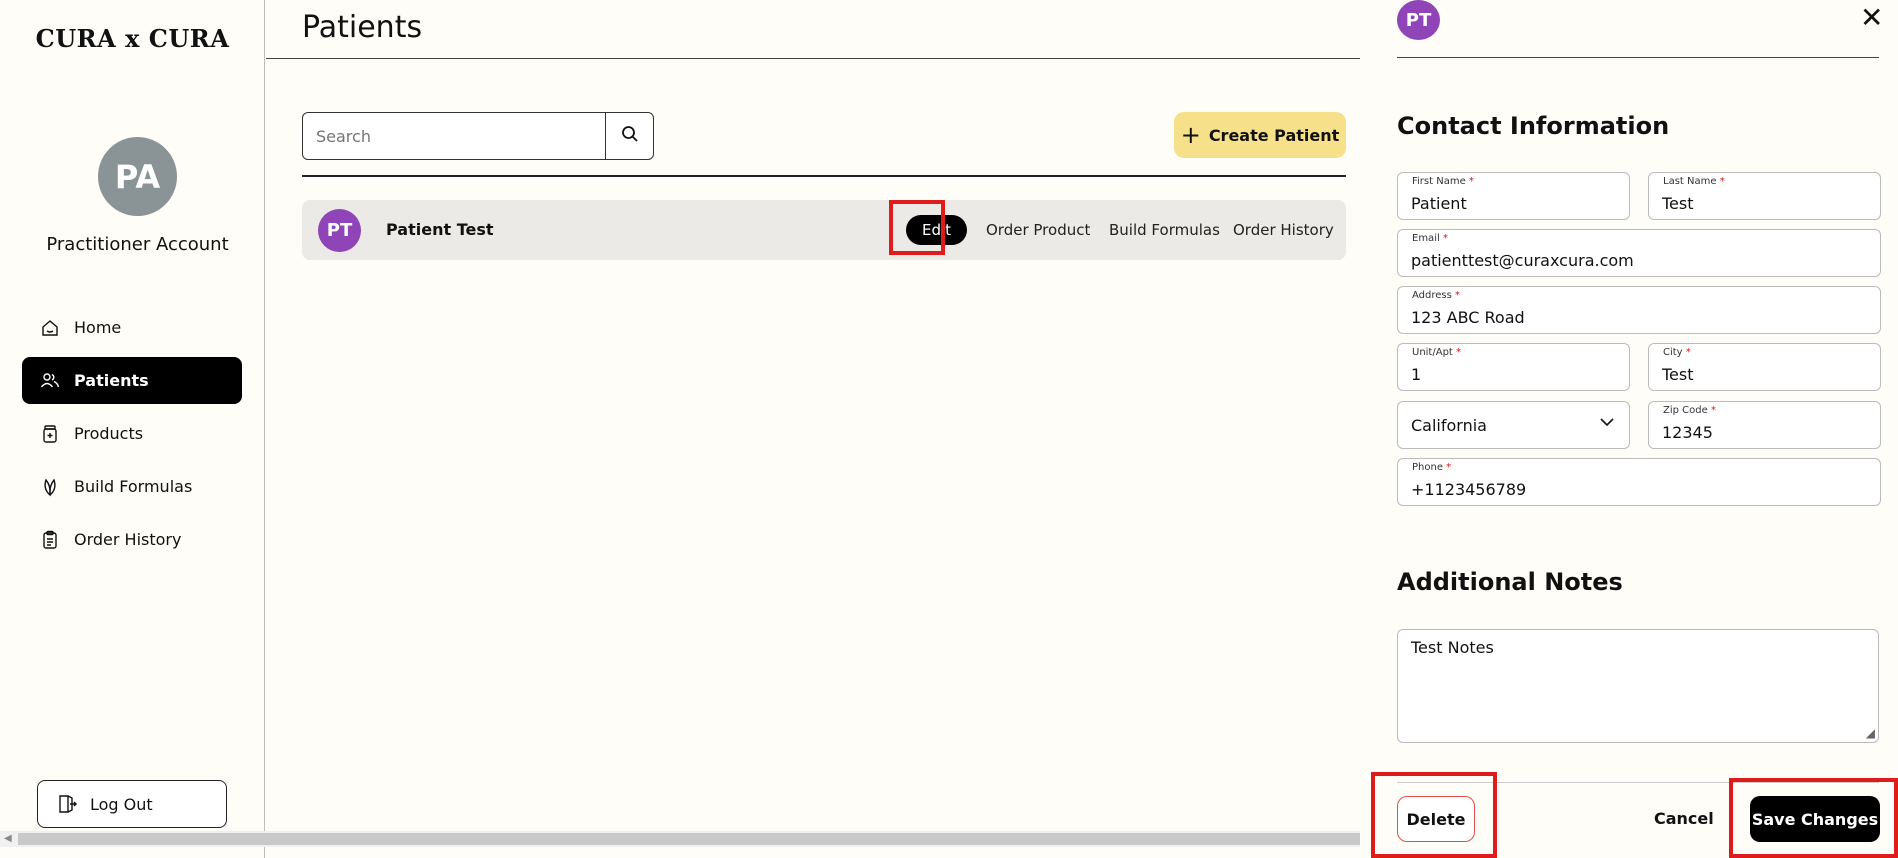 The height and width of the screenshot is (858, 1898). What do you see at coordinates (1436, 819) in the screenshot?
I see `delete-button: Delete` at bounding box center [1436, 819].